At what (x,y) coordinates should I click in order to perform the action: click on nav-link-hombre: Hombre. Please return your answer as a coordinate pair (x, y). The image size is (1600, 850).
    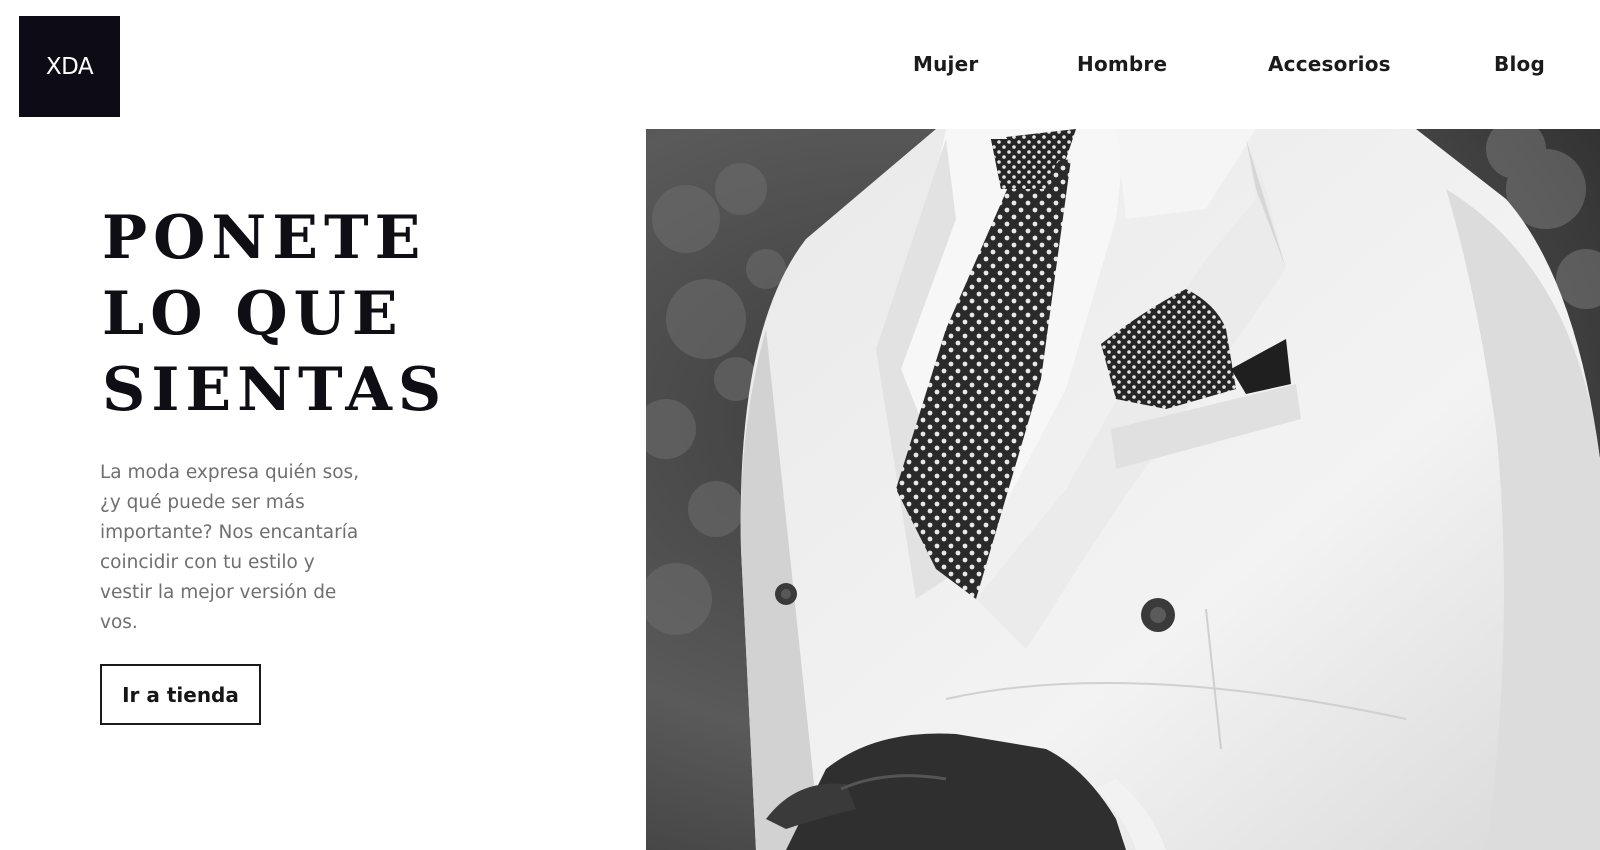
    Looking at the image, I should click on (1122, 64).